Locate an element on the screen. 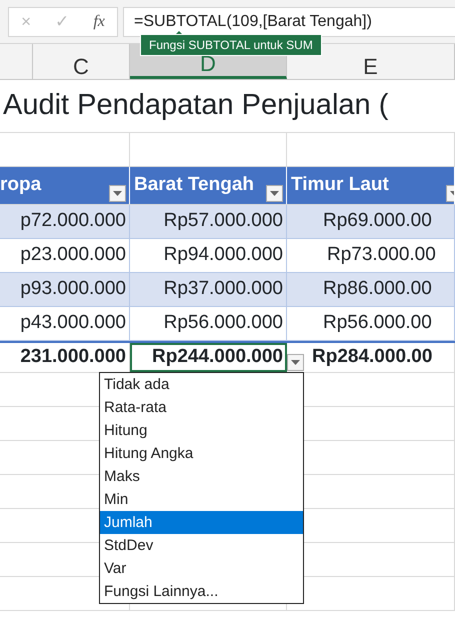  tooltip: Fungsi SUBTOTAL untuk SUM is located at coordinates (231, 45).